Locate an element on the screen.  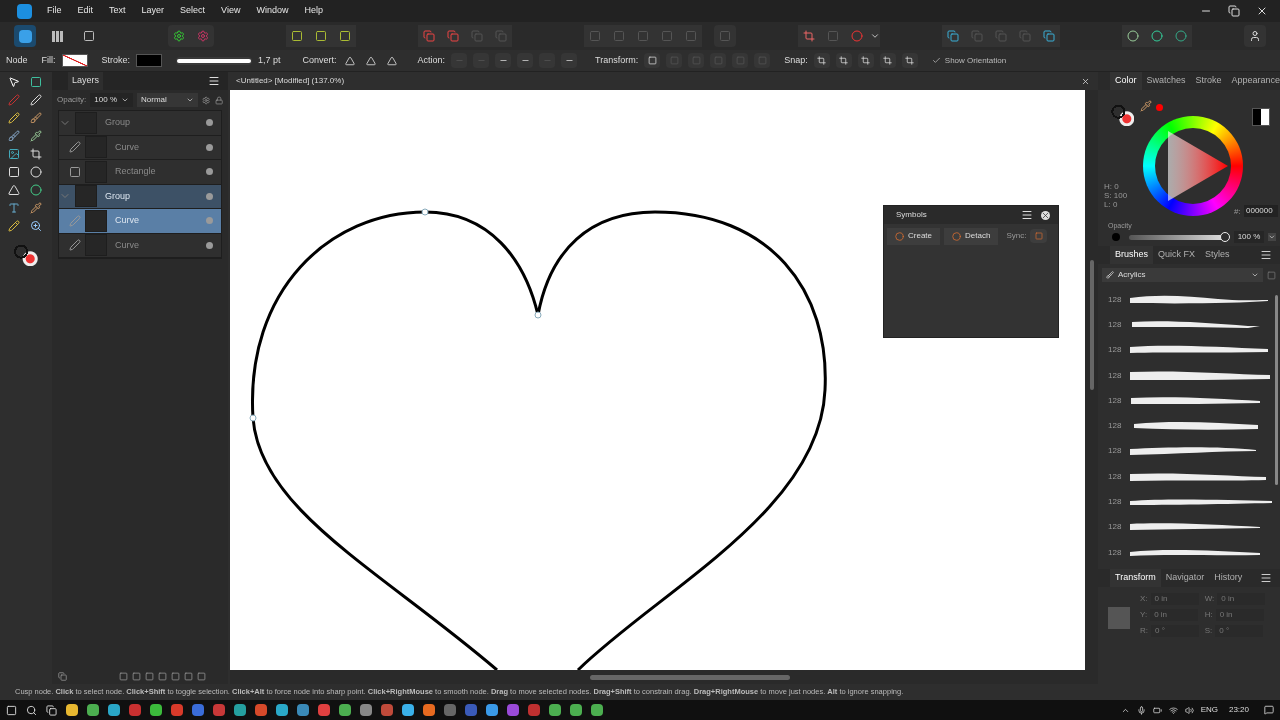
menu-item: Text is located at coordinates (117, 11).